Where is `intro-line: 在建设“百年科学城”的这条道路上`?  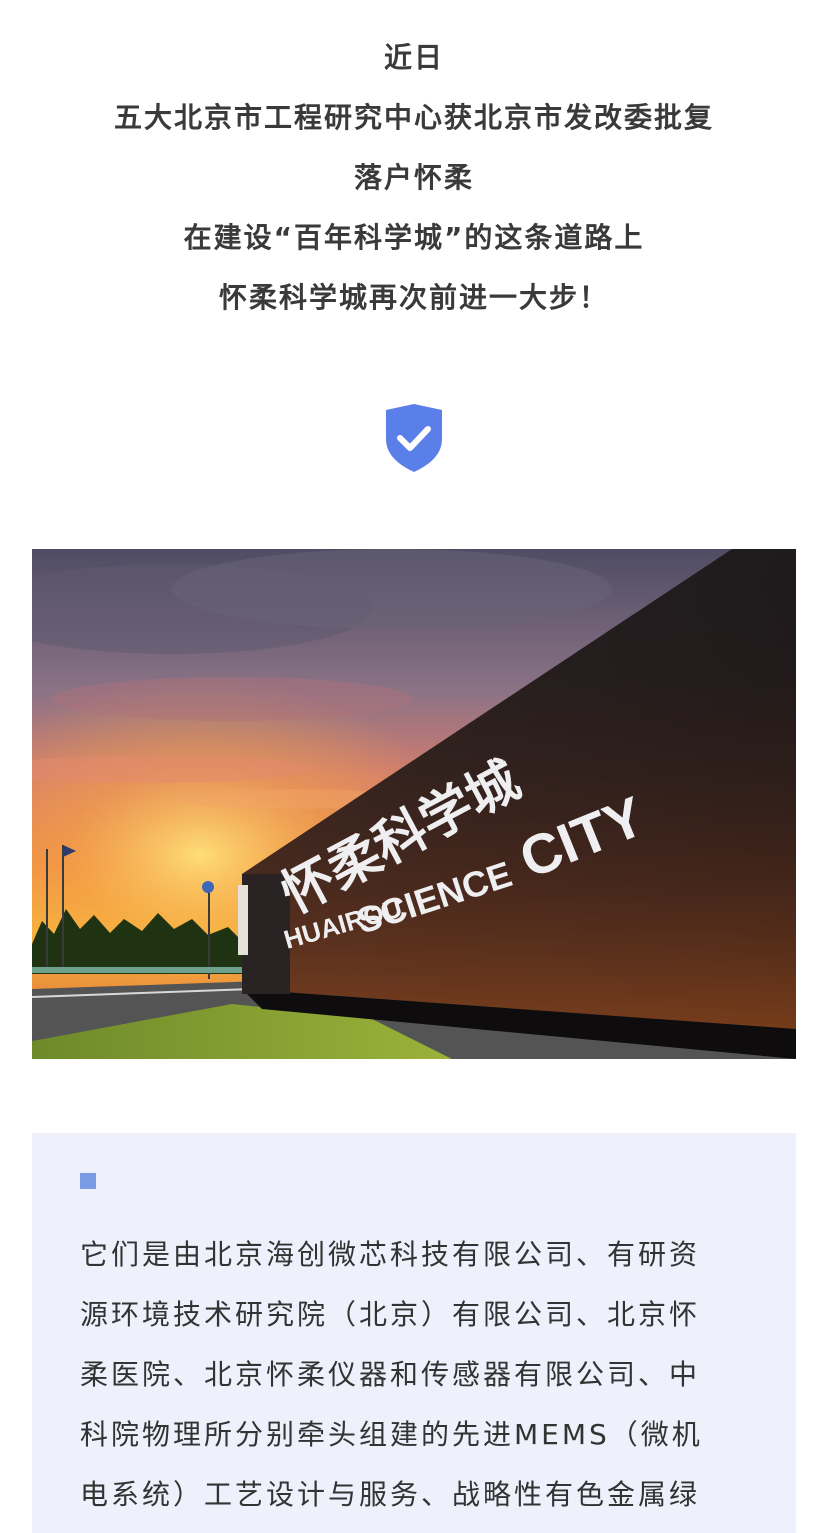 intro-line: 在建设“百年科学城”的这条道路上 is located at coordinates (414, 237).